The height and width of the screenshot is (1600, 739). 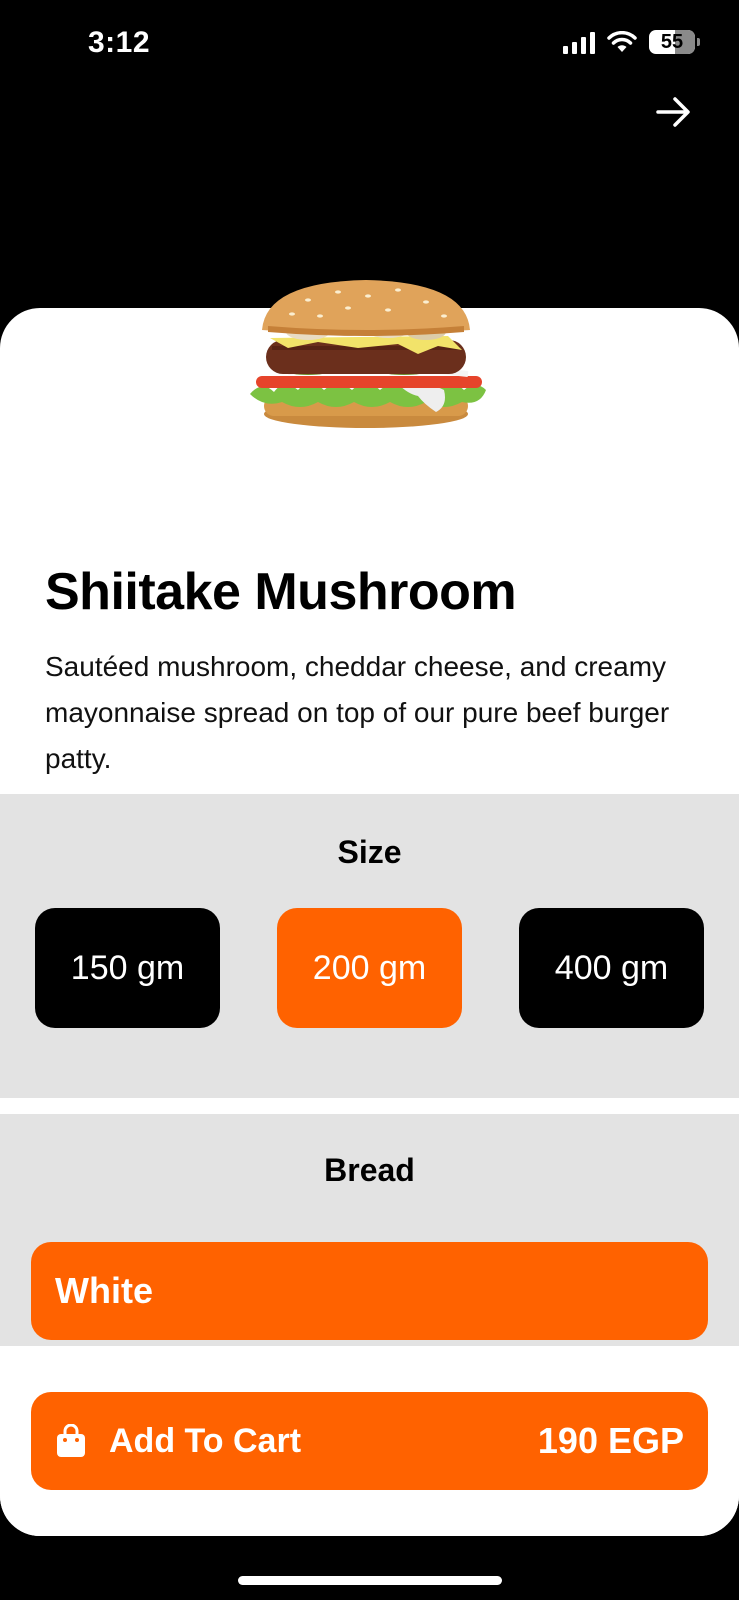 I want to click on status-icons: 55, so click(x=631, y=42).